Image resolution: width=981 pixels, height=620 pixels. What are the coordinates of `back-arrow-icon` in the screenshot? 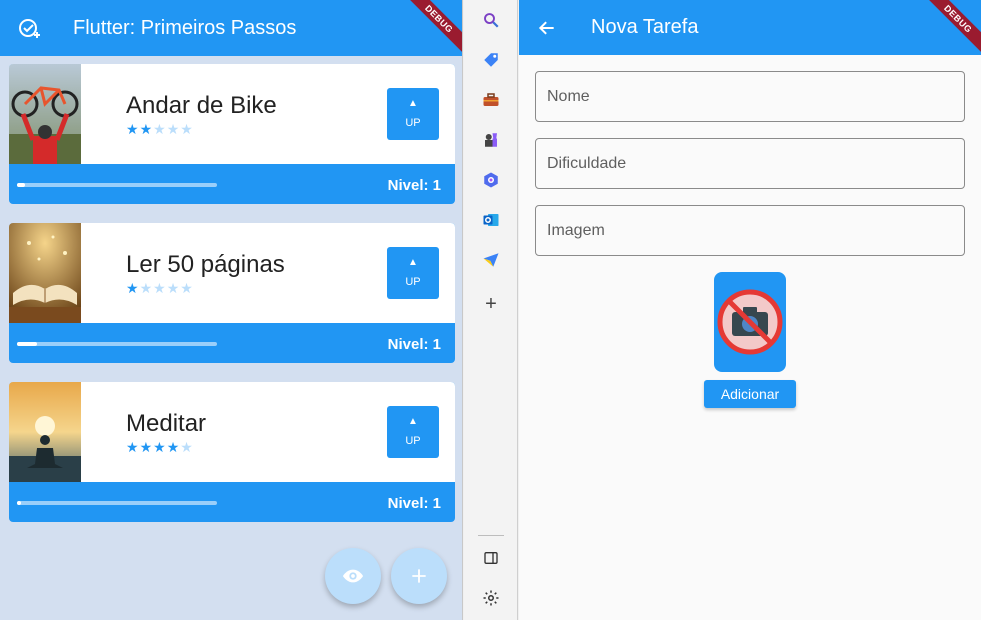 It's located at (547, 28).